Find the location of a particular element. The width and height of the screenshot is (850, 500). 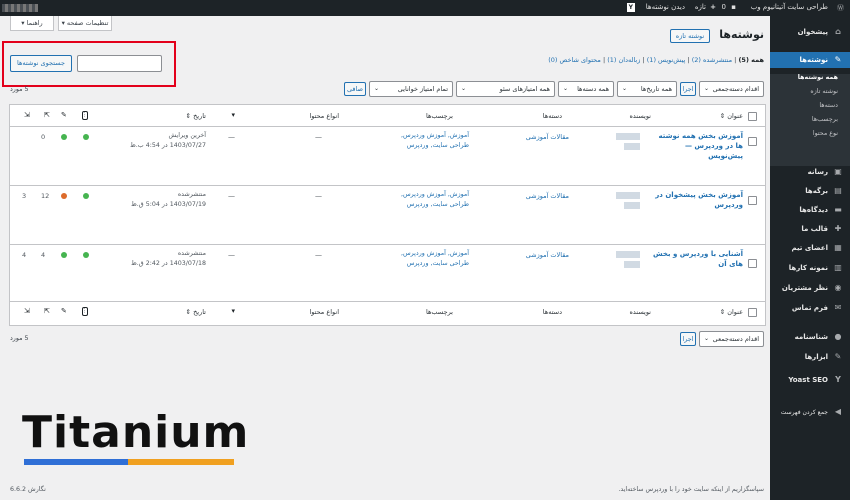

footer-version: نگارش 6.6.2 is located at coordinates (28, 489).